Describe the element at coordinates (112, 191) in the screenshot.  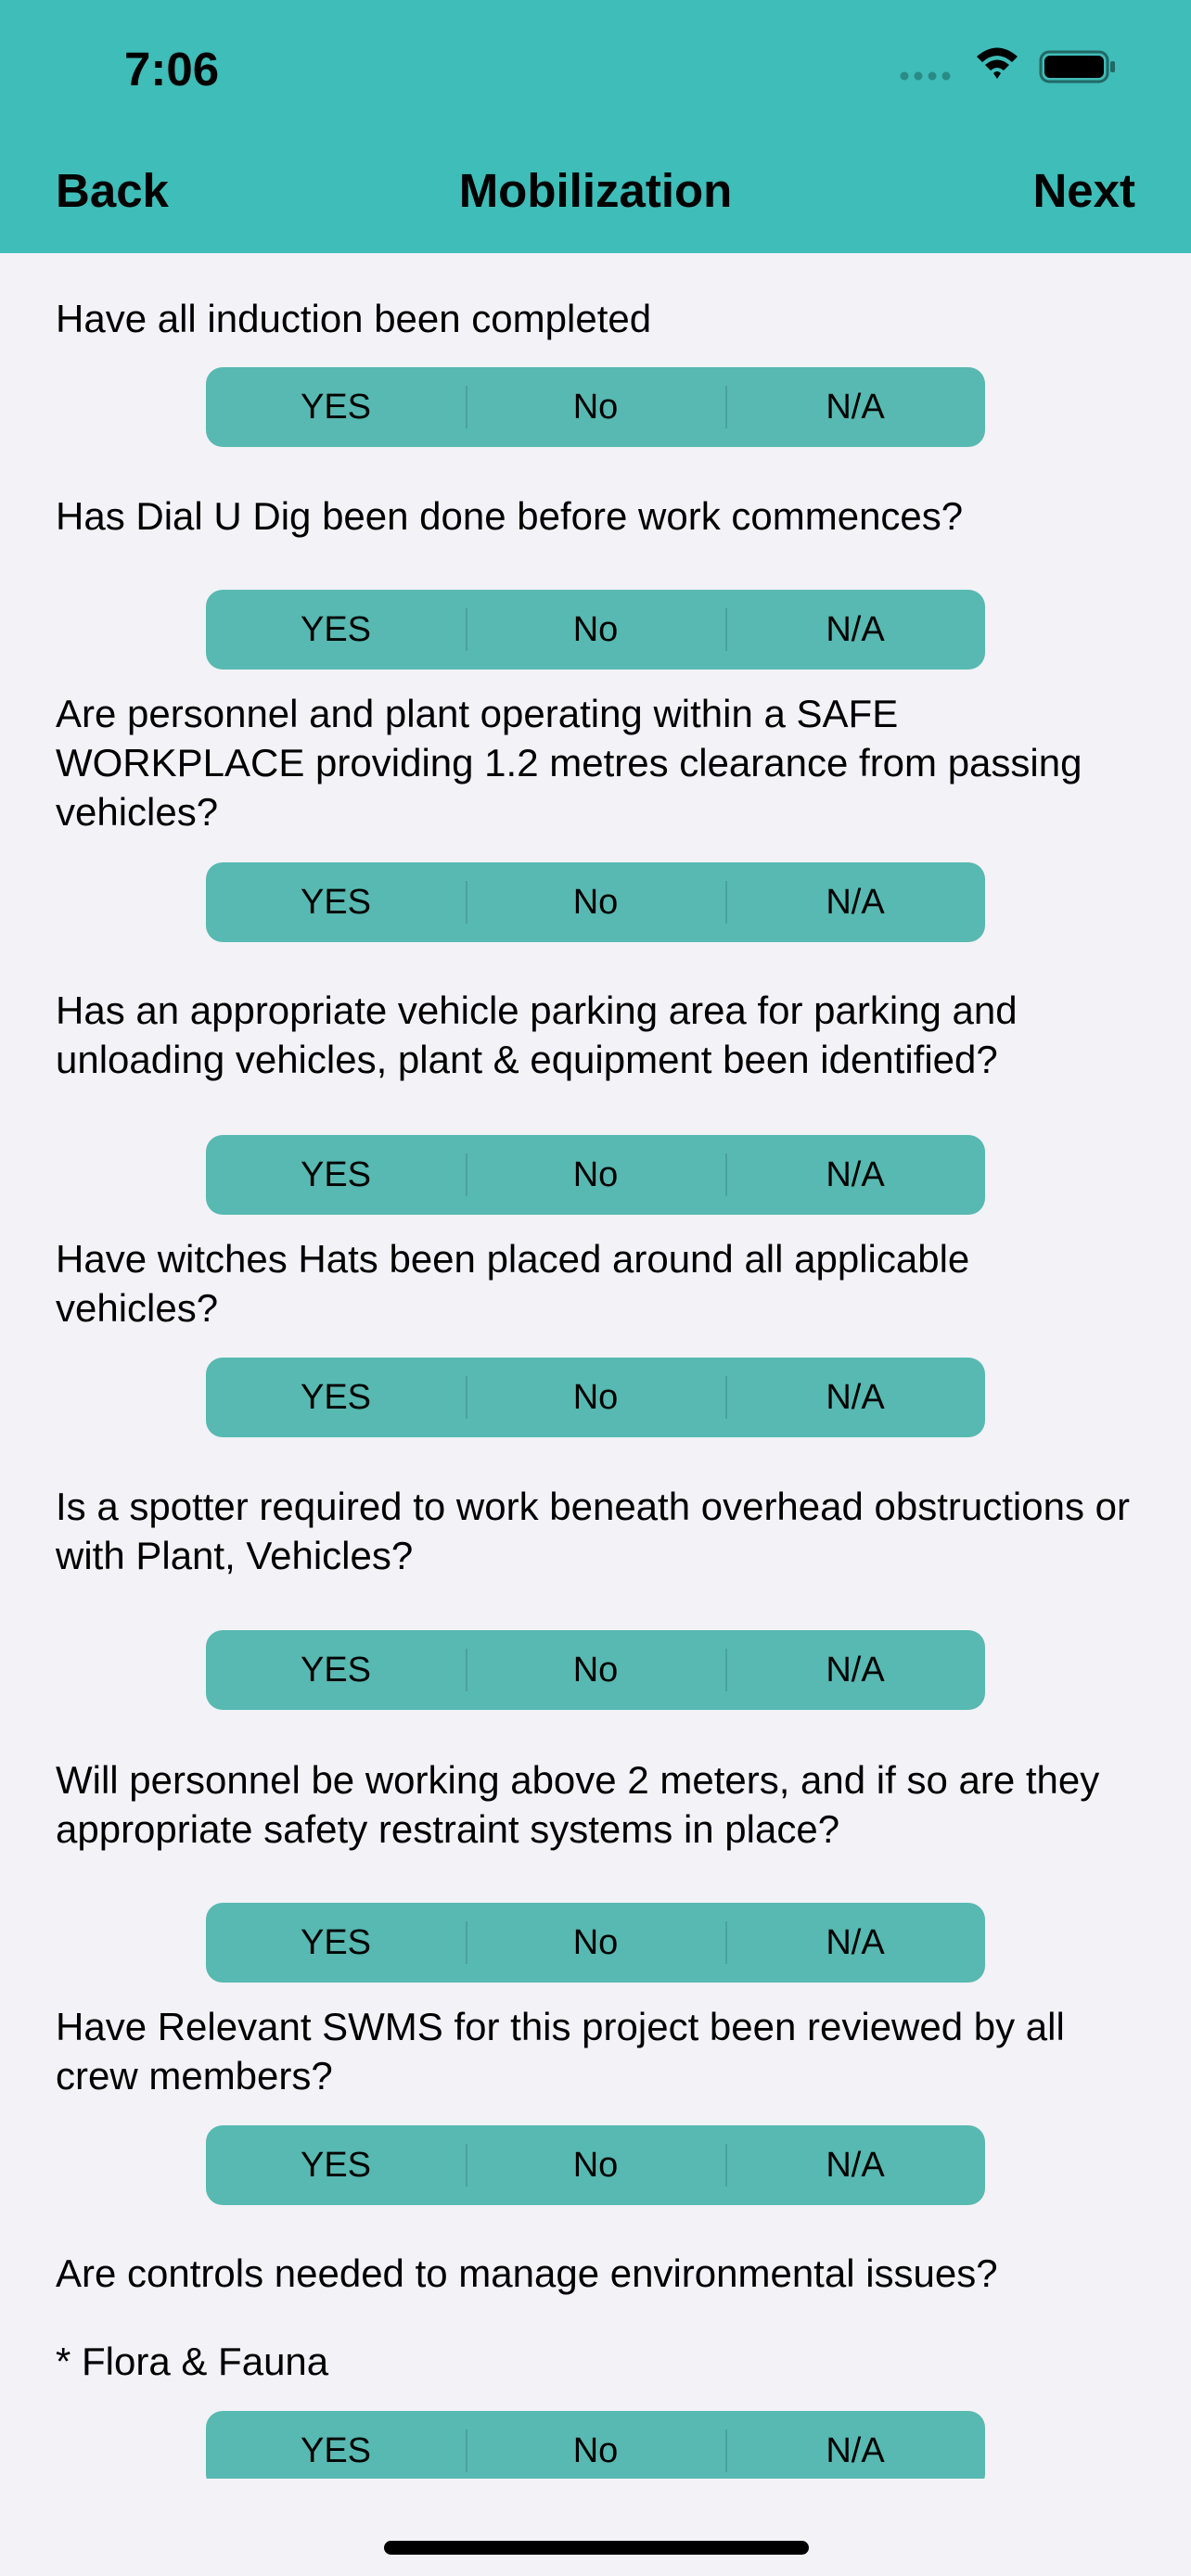
I see `back-button: Back` at that location.